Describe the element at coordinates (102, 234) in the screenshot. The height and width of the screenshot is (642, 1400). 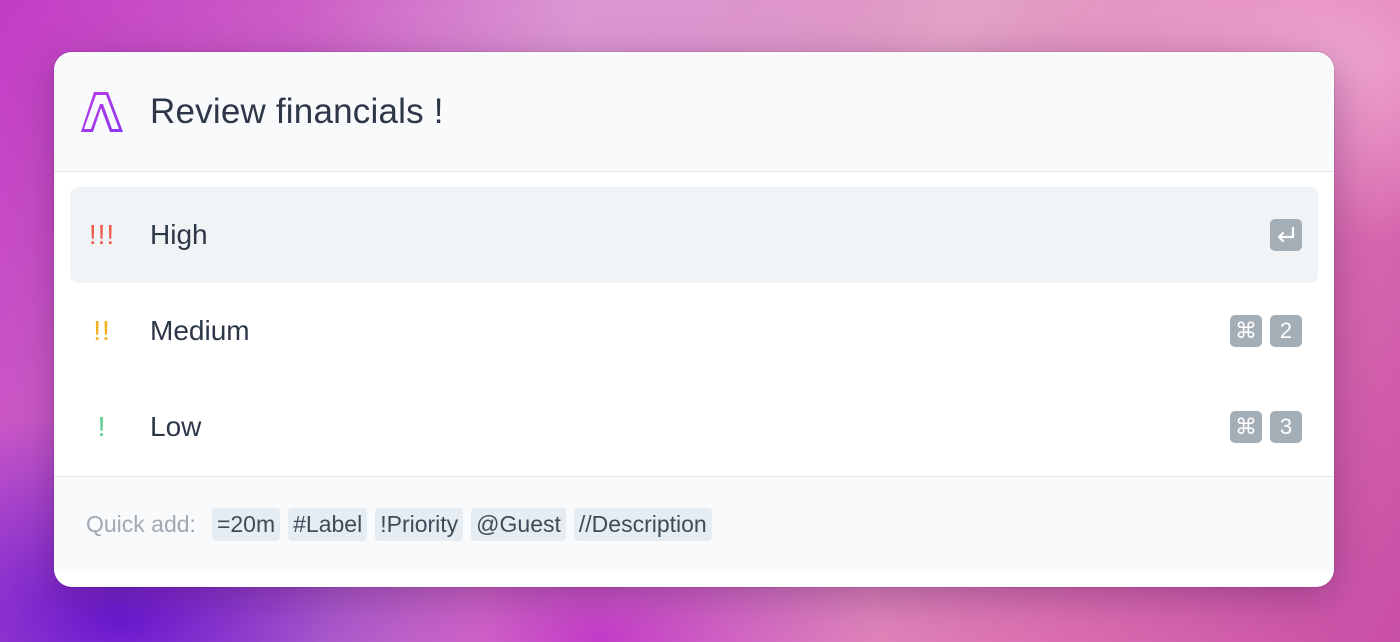
I see `priority-high-marks: !!!` at that location.